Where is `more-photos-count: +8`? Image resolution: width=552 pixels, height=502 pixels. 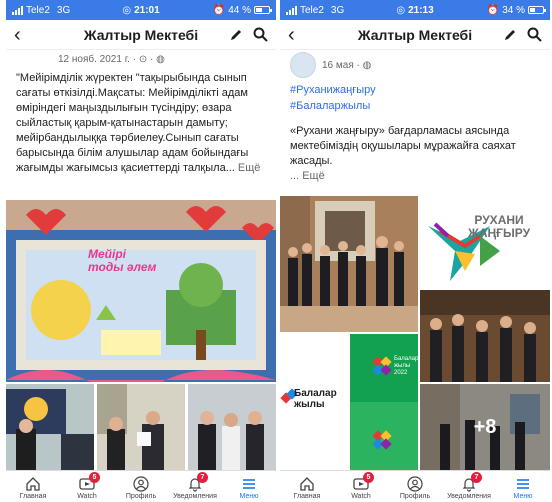 more-photos-count: +8 is located at coordinates (485, 427).